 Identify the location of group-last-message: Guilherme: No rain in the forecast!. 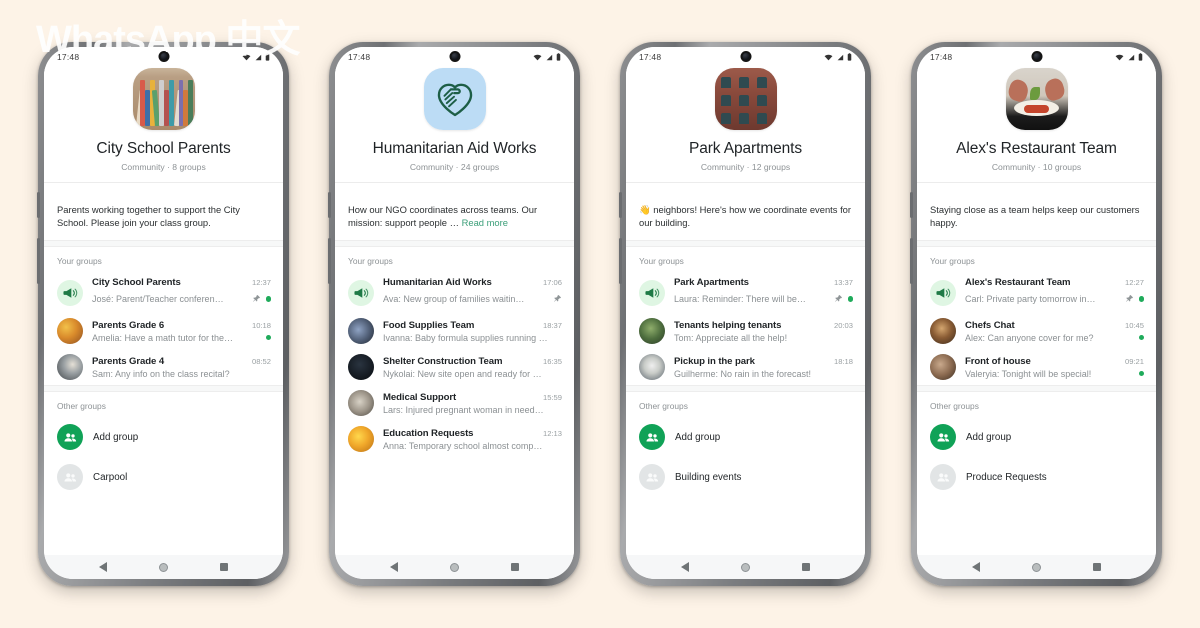
(743, 373).